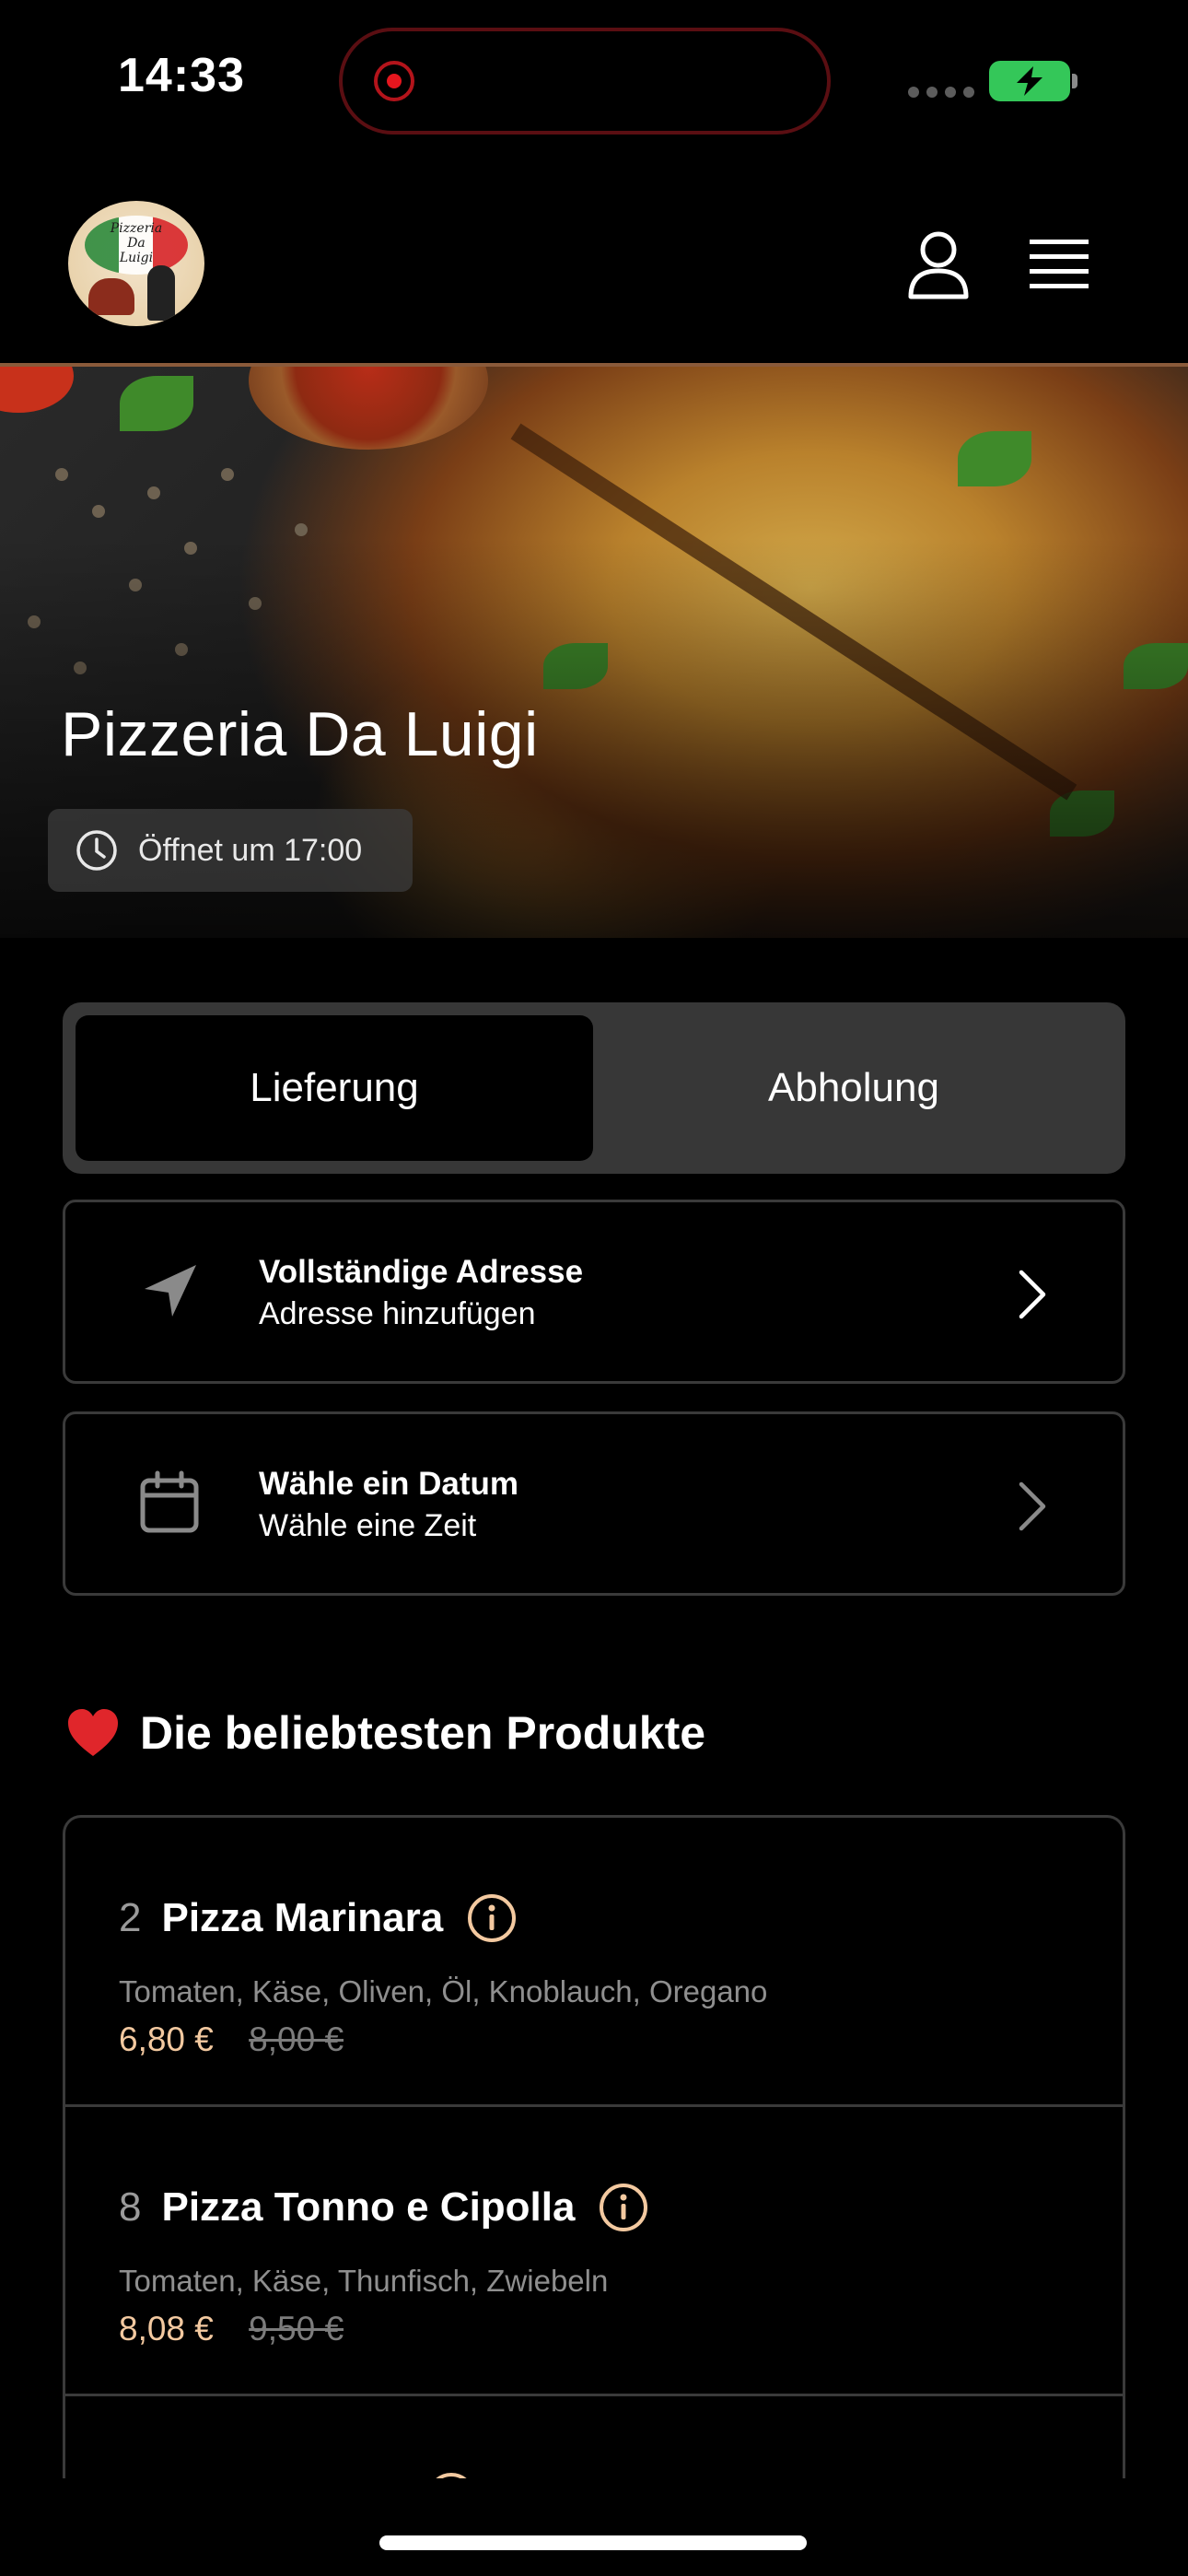 Image resolution: width=1188 pixels, height=2576 pixels. What do you see at coordinates (169, 1501) in the screenshot?
I see `calendar-icon` at bounding box center [169, 1501].